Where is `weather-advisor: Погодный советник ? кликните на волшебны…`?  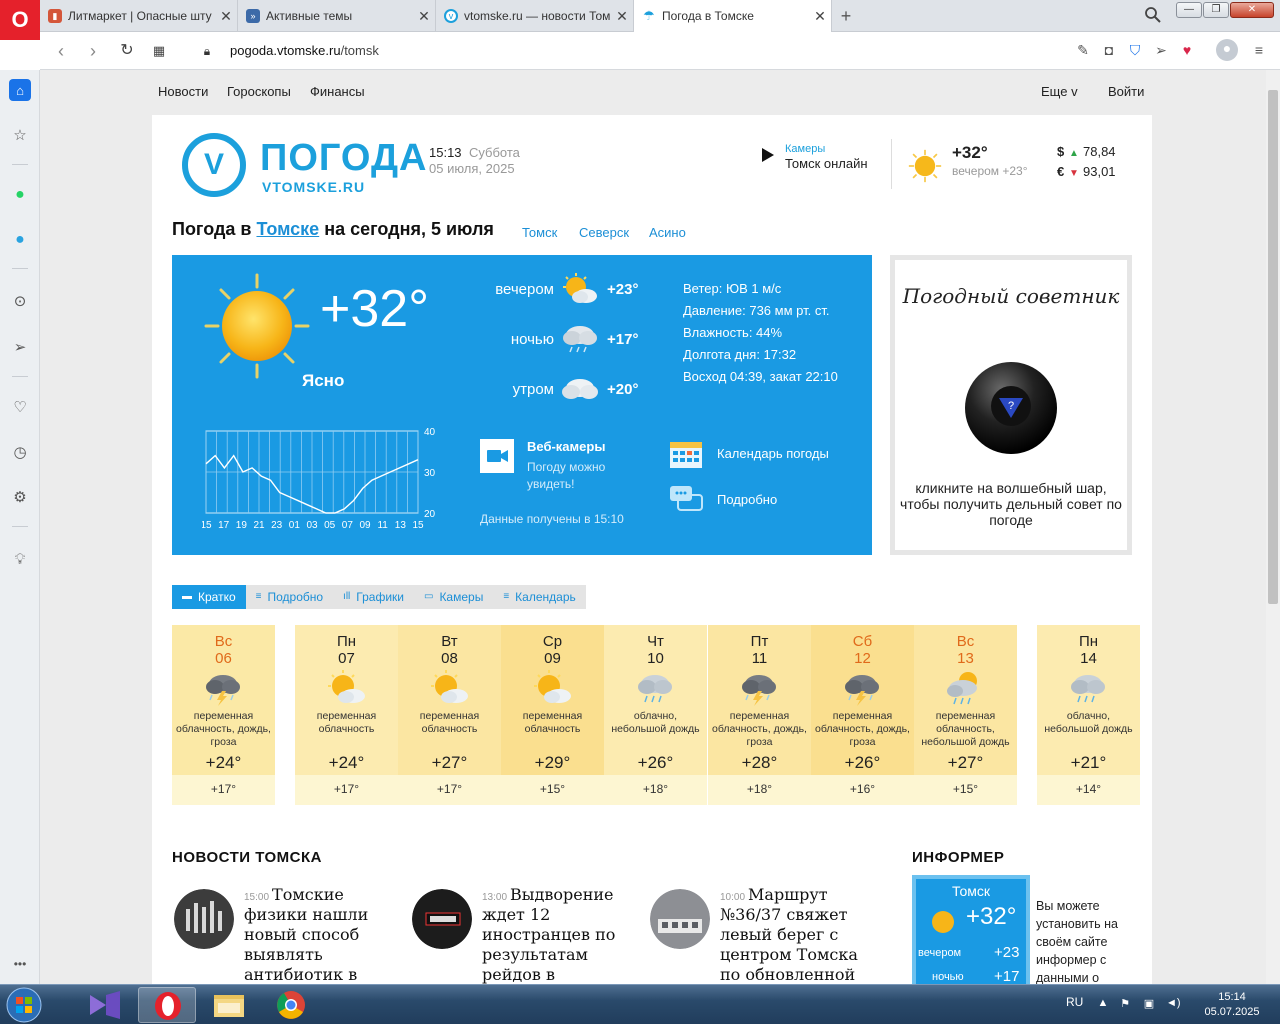 weather-advisor: Погодный советник ? кликните на волшебны… is located at coordinates (1011, 405).